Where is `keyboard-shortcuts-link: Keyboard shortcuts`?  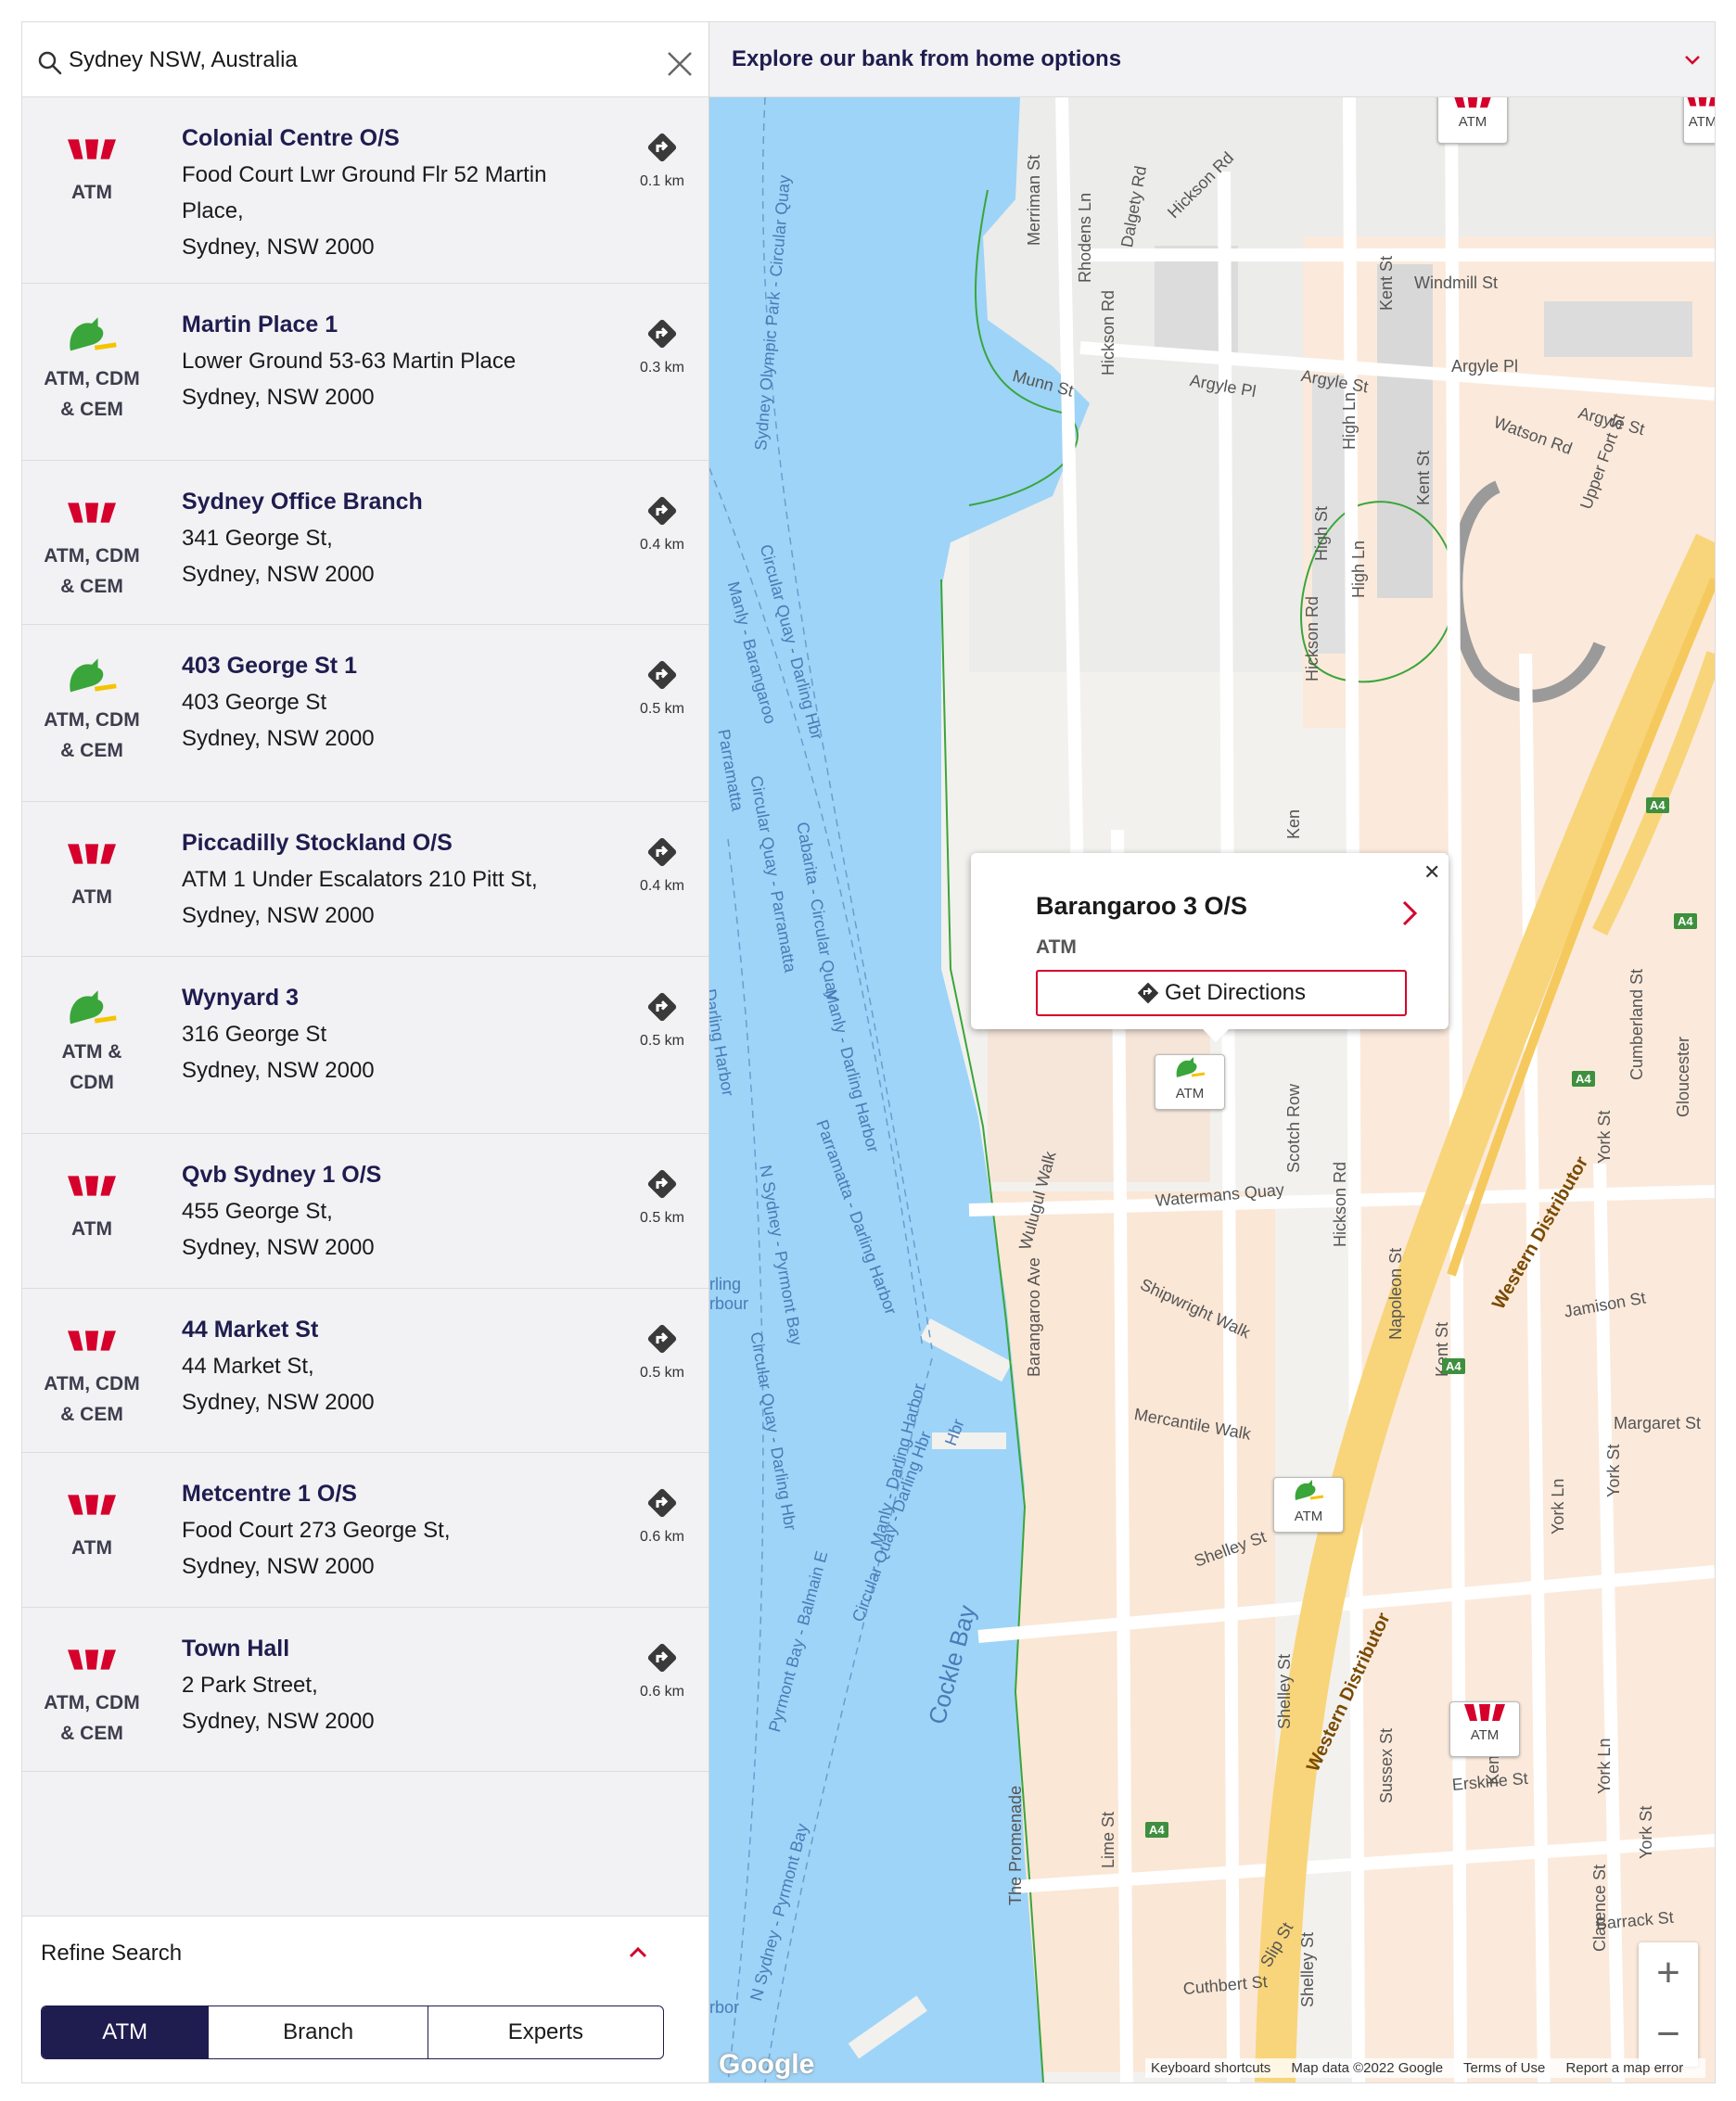 keyboard-shortcuts-link: Keyboard shortcuts is located at coordinates (1210, 2068).